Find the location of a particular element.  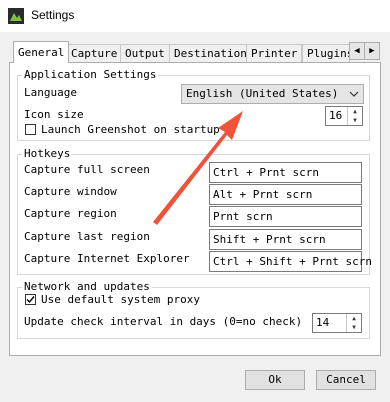

tab-scroll-left-button: ◀ is located at coordinates (357, 51).